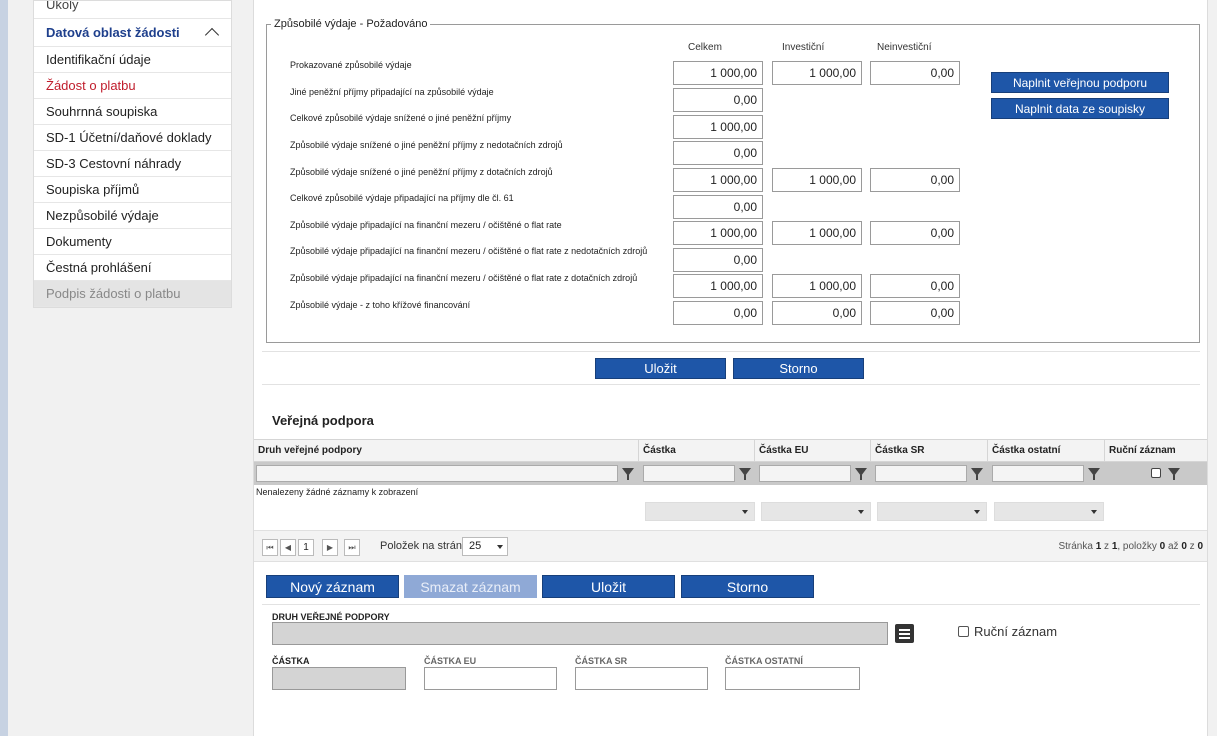 Image resolution: width=1217 pixels, height=736 pixels. I want to click on col-castka-sr: Částka SR, so click(929, 451).